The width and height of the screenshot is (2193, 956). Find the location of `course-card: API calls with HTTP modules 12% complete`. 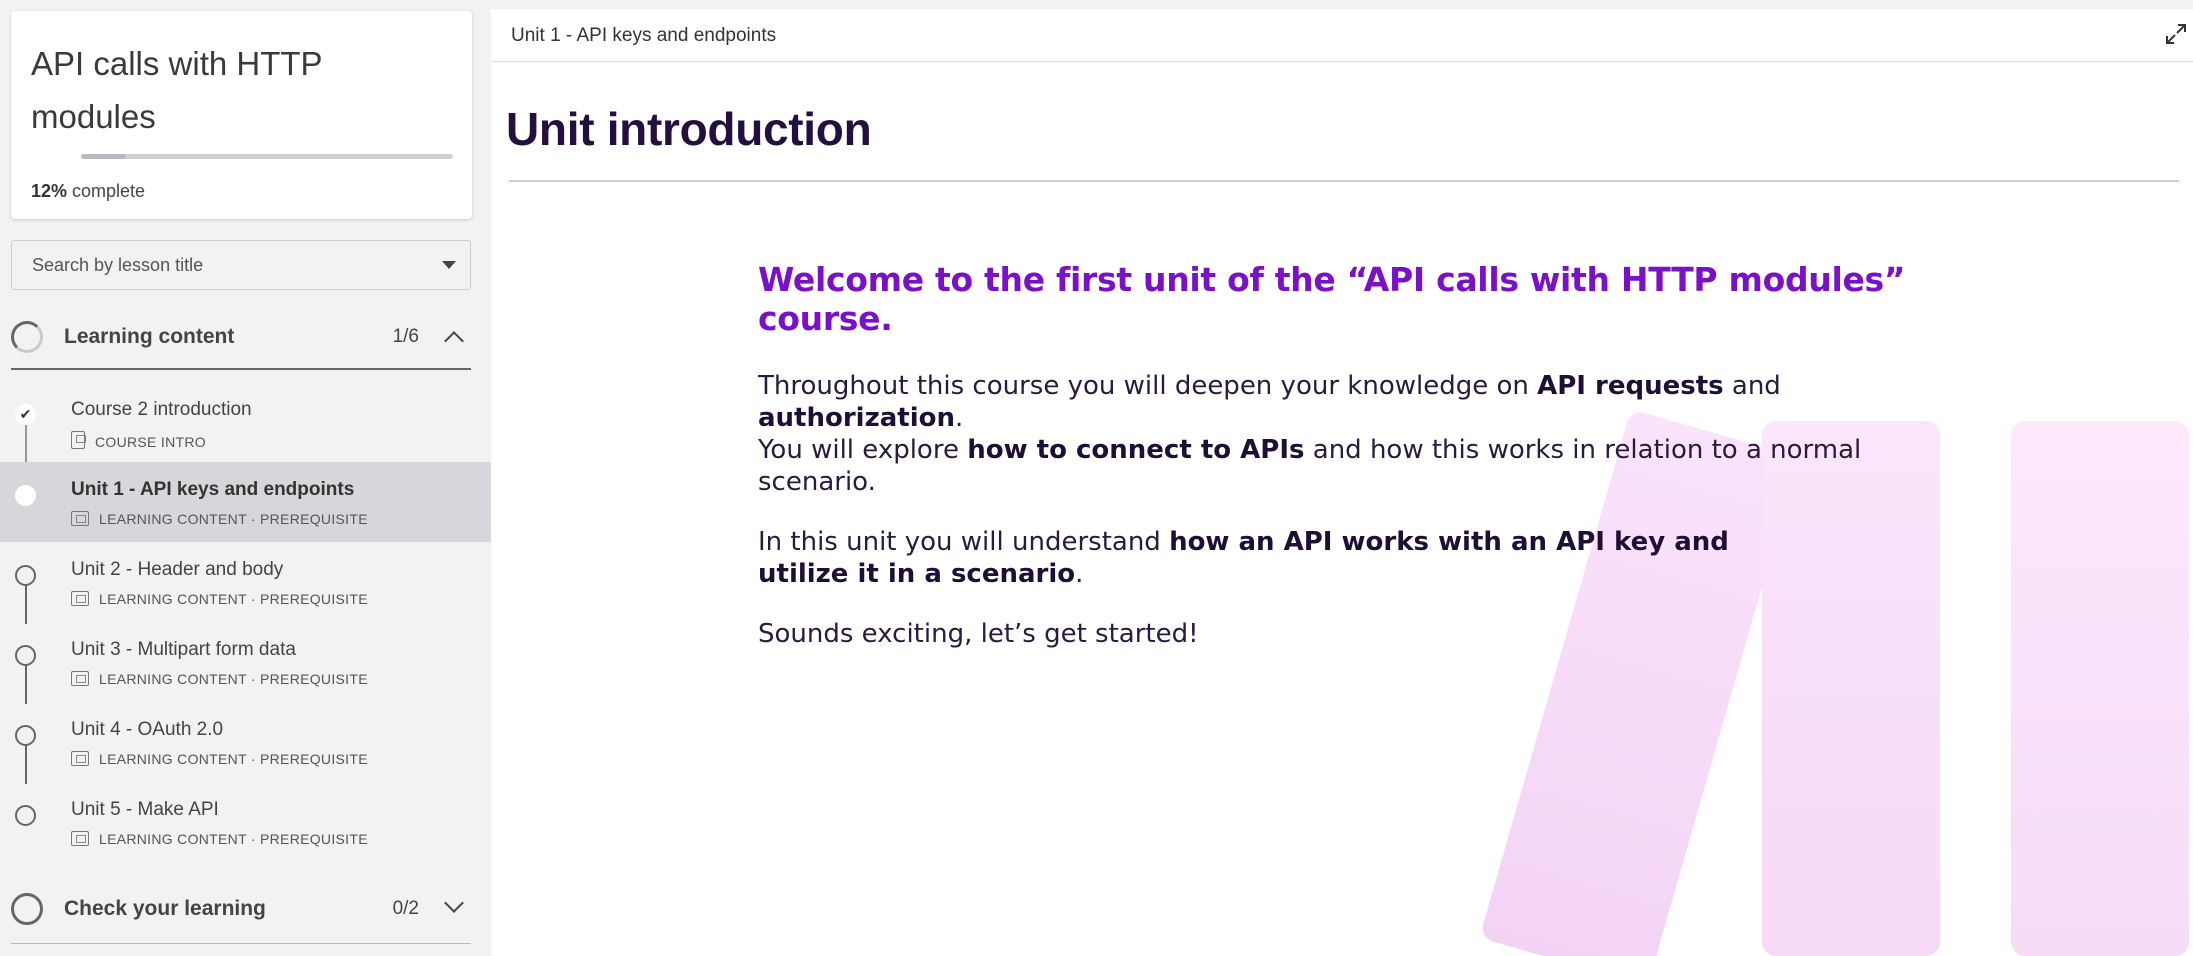

course-card: API calls with HTTP modules 12% complete is located at coordinates (241, 115).